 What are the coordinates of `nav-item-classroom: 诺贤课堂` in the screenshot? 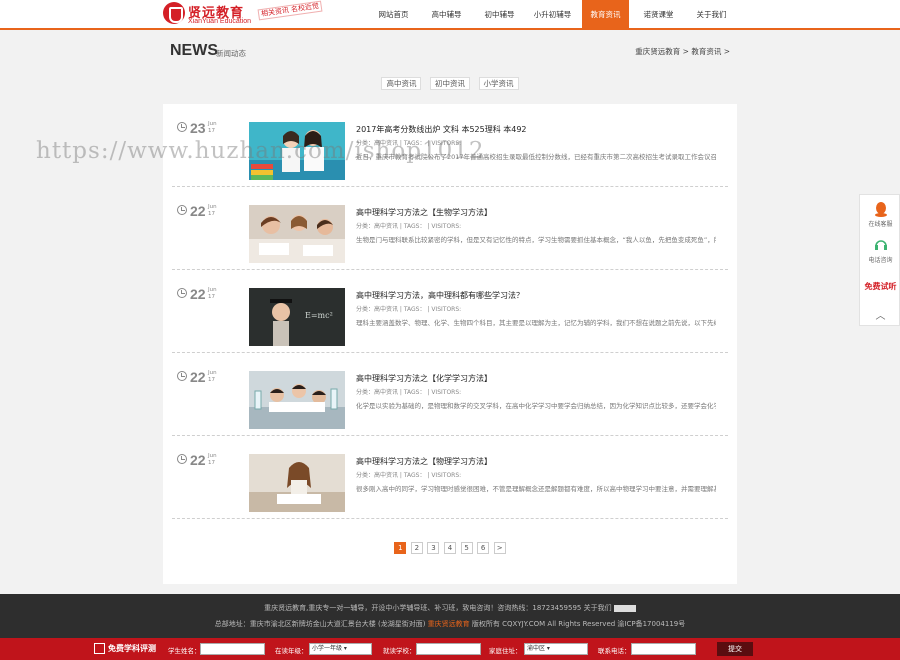 It's located at (658, 14).